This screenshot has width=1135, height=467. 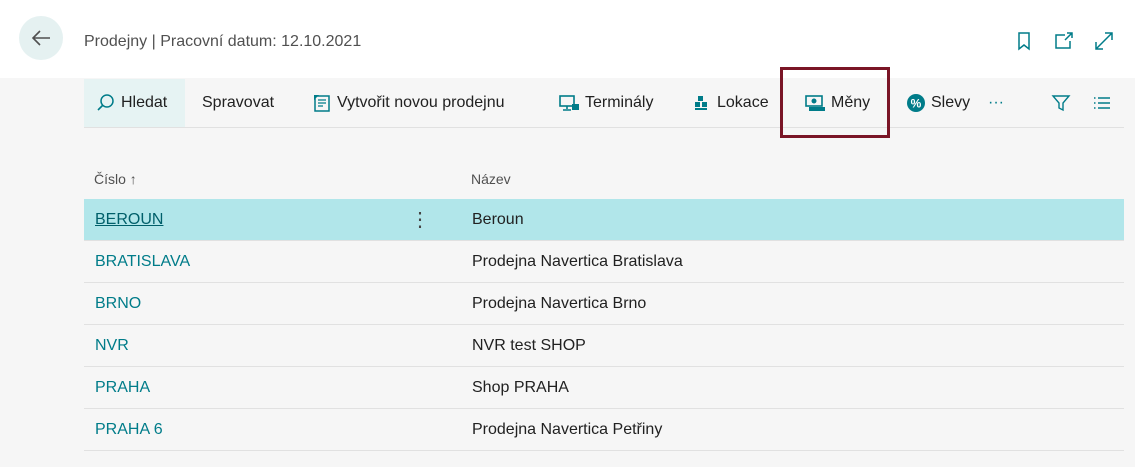 What do you see at coordinates (577, 261) in the screenshot?
I see `store-name: Prodejna Navertica Bratislava` at bounding box center [577, 261].